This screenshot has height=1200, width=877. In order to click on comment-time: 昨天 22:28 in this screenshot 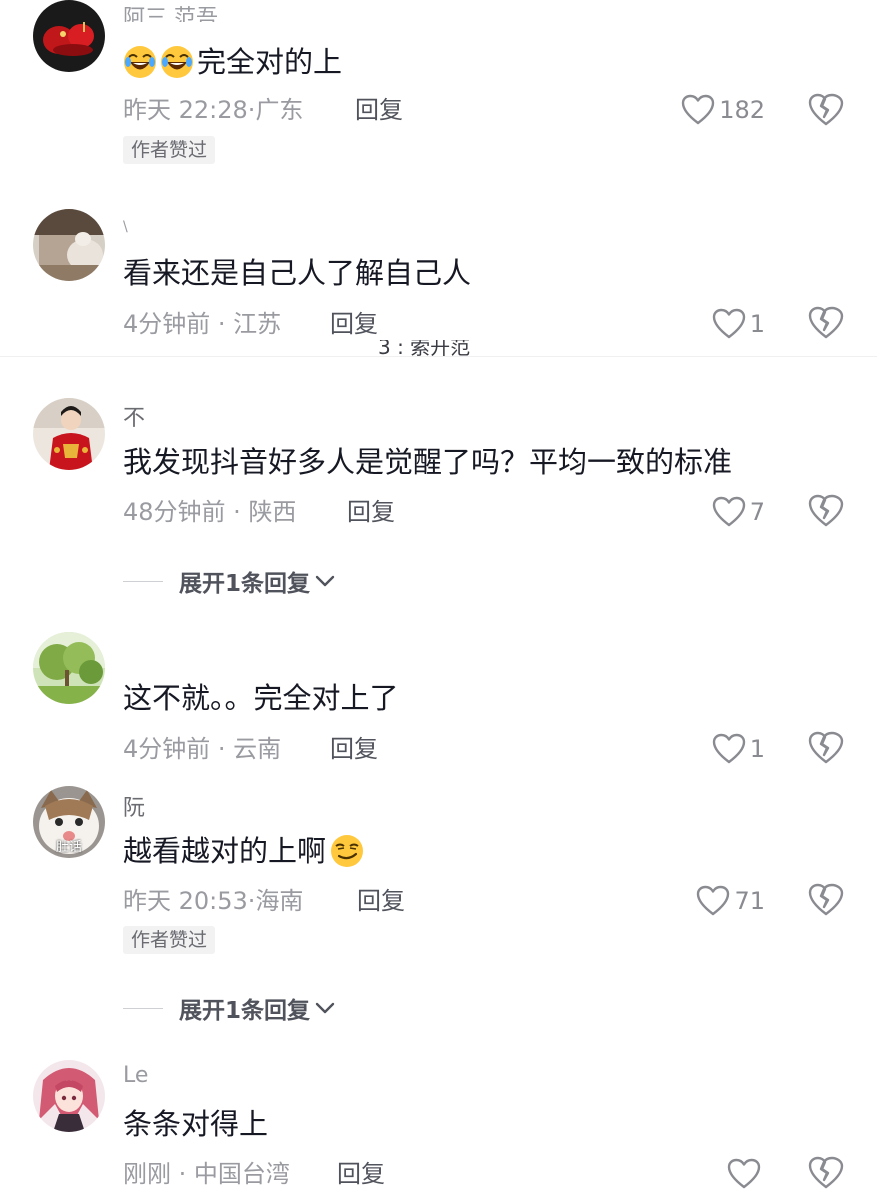, I will do `click(185, 110)`.